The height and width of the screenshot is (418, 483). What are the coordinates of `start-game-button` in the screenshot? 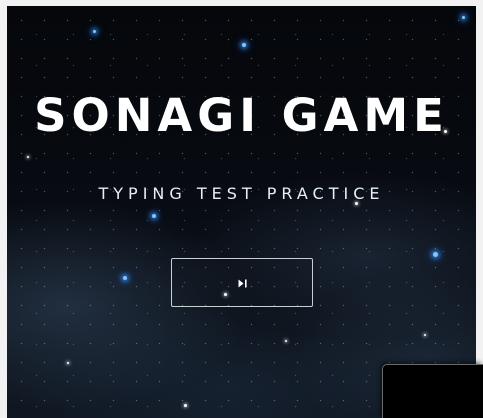 It's located at (242, 282).